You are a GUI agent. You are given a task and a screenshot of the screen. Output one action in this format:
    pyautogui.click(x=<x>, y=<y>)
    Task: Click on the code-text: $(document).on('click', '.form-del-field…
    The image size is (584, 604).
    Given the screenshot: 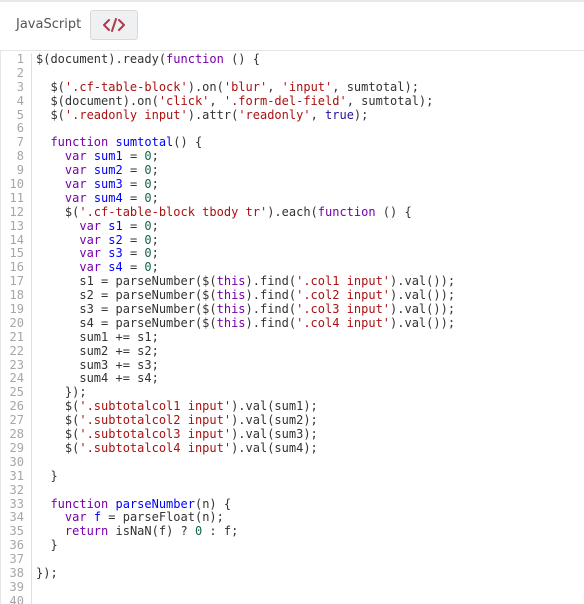 What is the action you would take?
    pyautogui.click(x=235, y=100)
    